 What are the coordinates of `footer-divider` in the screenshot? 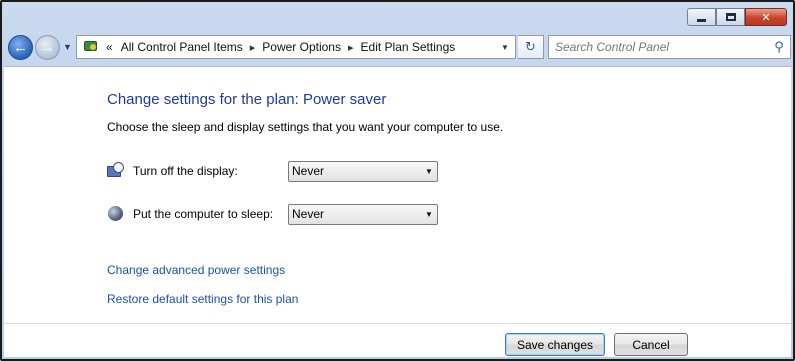 It's located at (397, 323).